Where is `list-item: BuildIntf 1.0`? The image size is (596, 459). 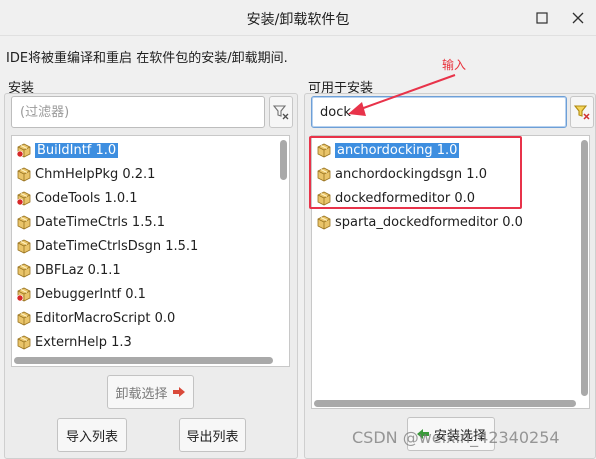
list-item: BuildIntf 1.0 is located at coordinates (67, 150).